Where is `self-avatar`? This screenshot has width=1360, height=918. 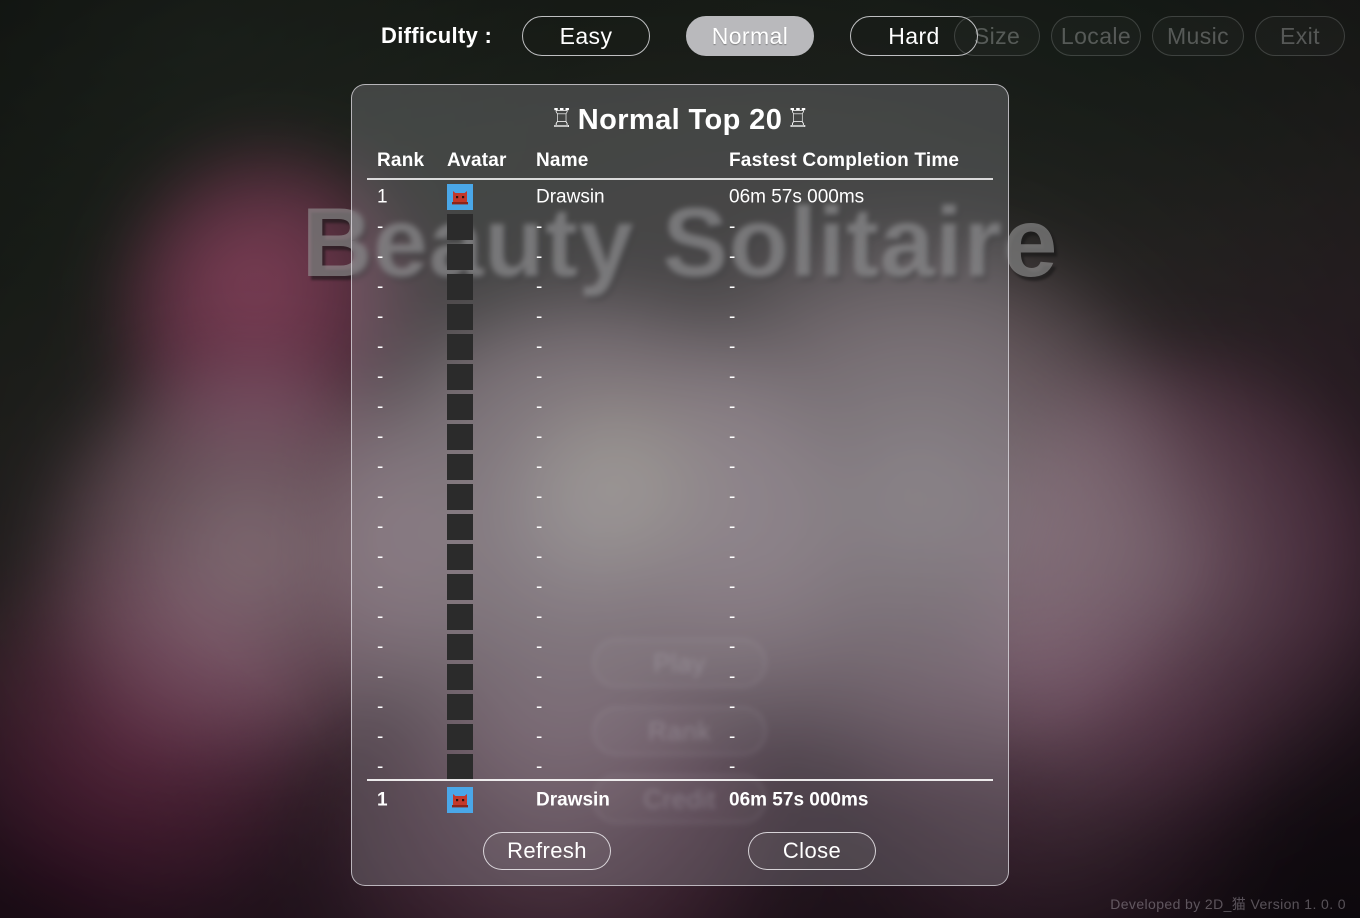
self-avatar is located at coordinates (460, 800).